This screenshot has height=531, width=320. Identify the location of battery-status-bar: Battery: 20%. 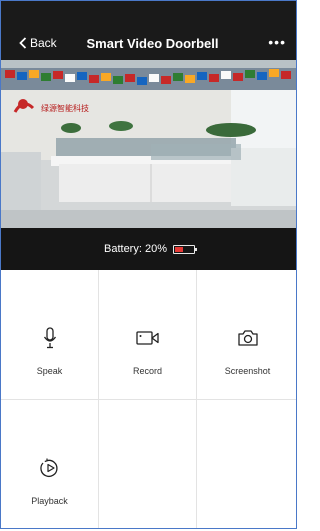
(148, 249).